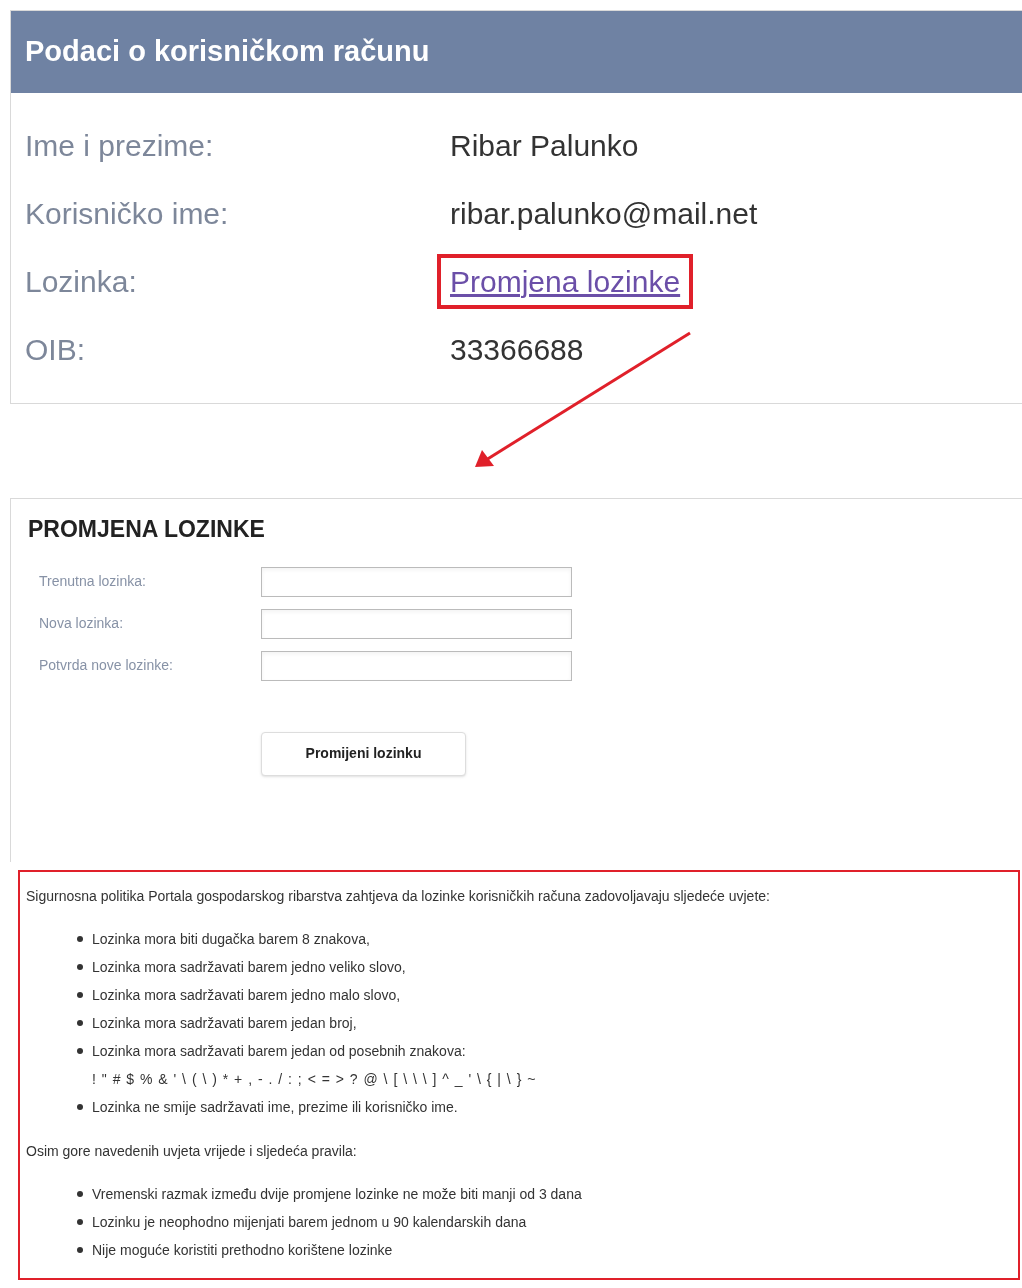 Image resolution: width=1022 pixels, height=1288 pixels. Describe the element at coordinates (55, 349) in the screenshot. I see `field-label: OIB:` at that location.